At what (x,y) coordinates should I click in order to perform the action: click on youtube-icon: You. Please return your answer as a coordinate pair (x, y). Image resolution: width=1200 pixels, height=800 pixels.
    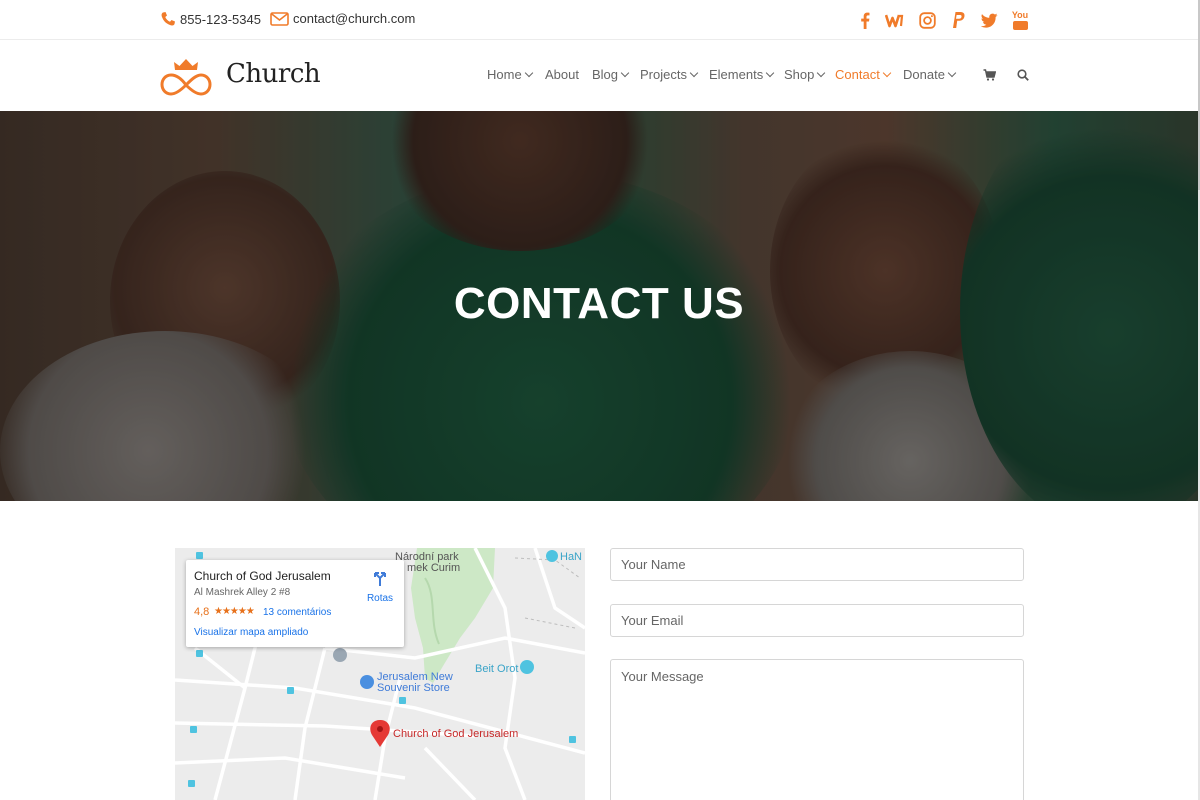
    Looking at the image, I should click on (1020, 20).